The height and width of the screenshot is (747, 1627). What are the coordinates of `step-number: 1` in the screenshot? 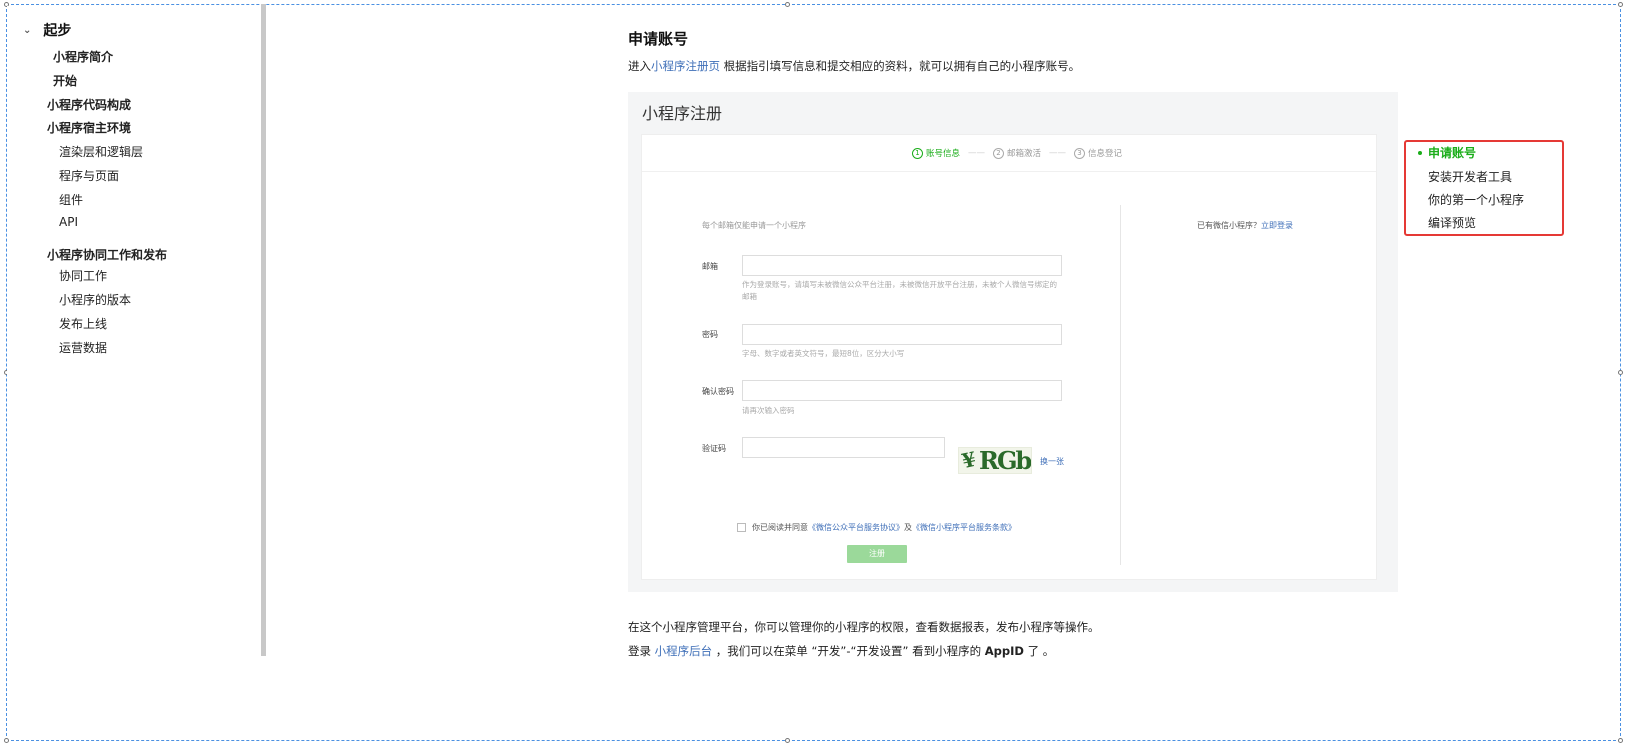 It's located at (917, 153).